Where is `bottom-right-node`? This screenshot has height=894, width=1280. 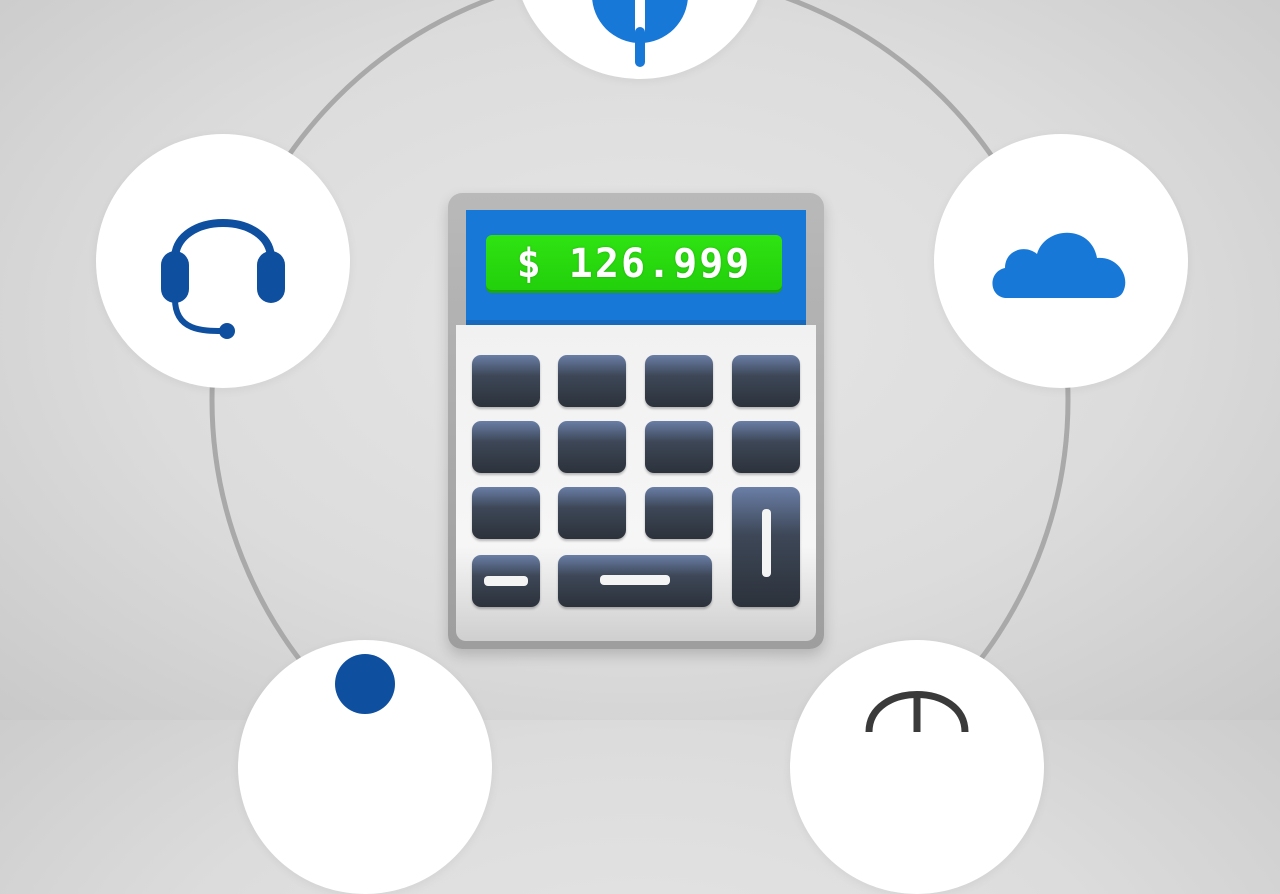 bottom-right-node is located at coordinates (917, 767).